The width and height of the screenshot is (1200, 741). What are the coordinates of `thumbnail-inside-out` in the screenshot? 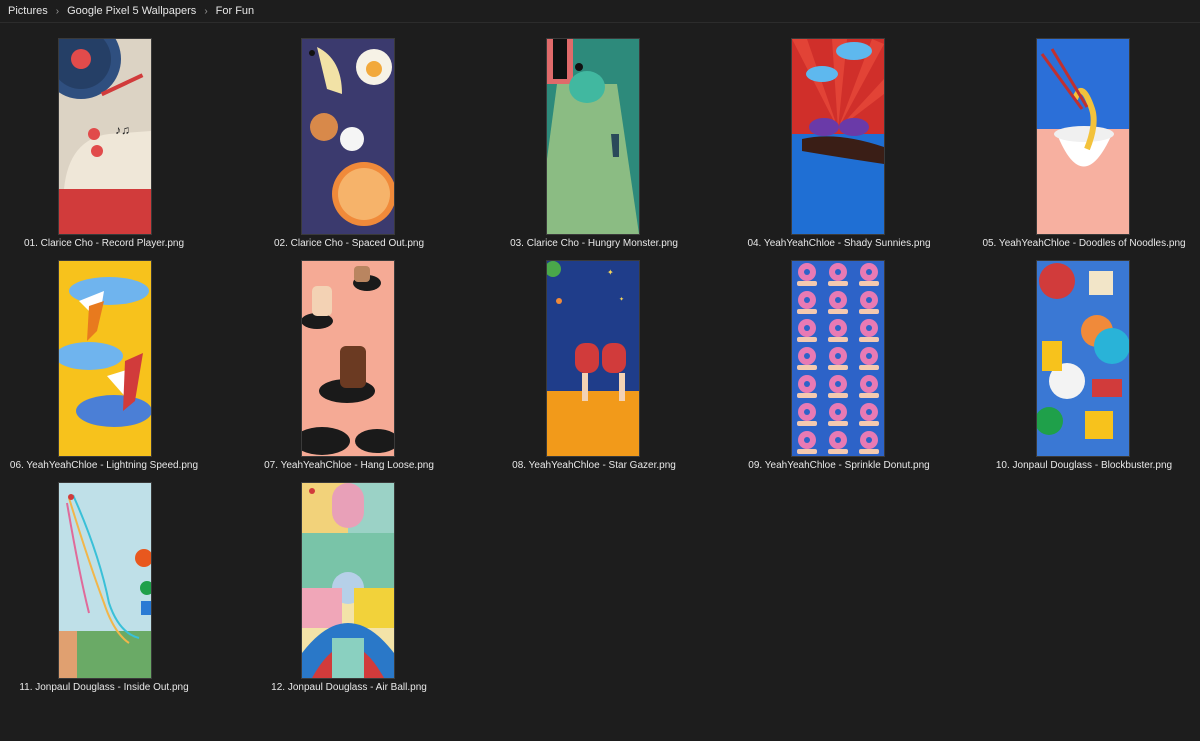 It's located at (105, 580).